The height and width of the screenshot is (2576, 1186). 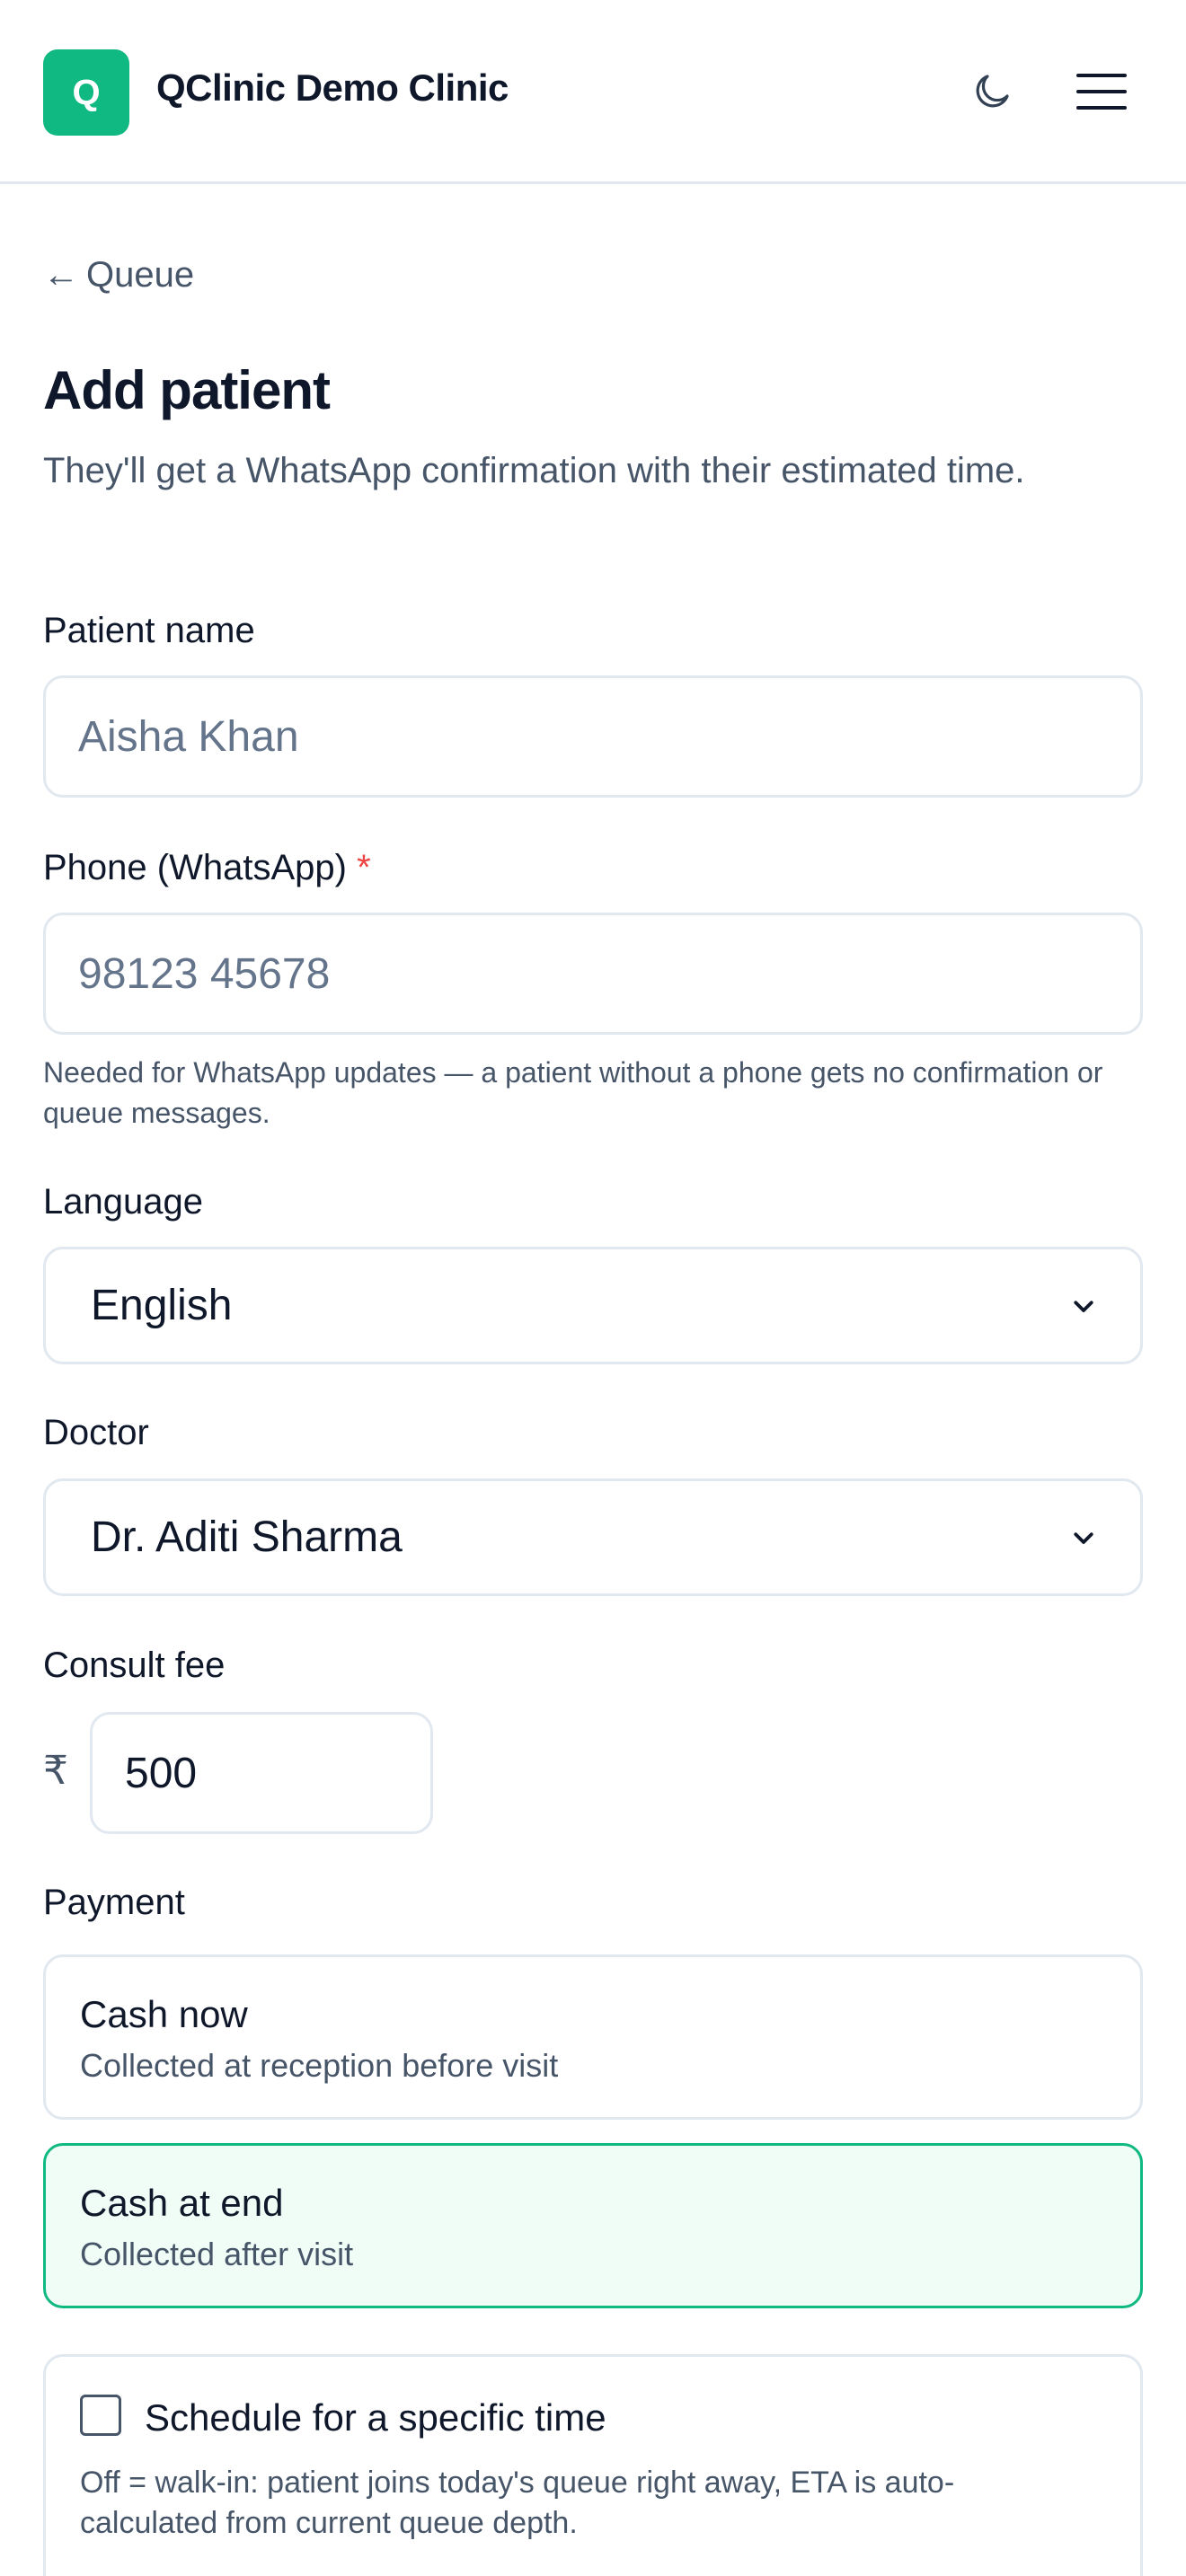 I want to click on required-mark: *, so click(x=364, y=867).